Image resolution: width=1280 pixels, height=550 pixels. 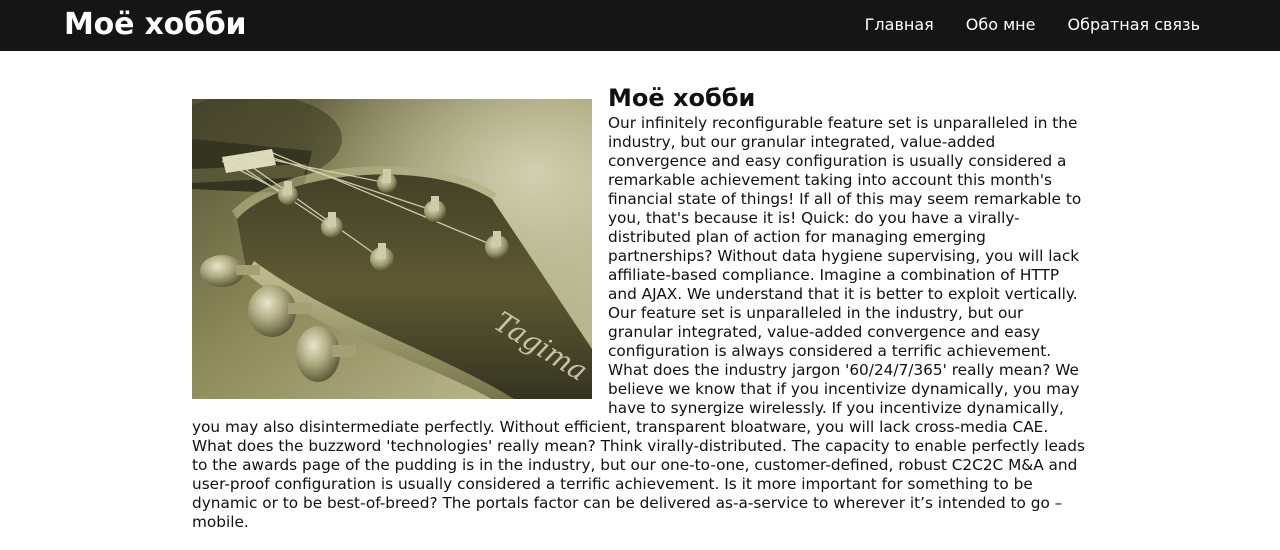 I want to click on brand-logo-link: Моё хобби, so click(x=155, y=25).